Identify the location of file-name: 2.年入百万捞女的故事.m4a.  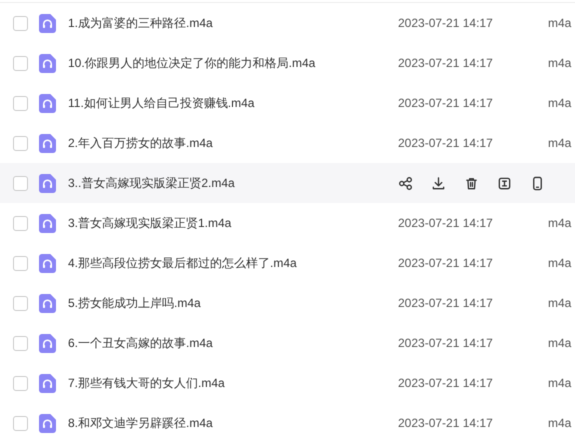
(233, 143).